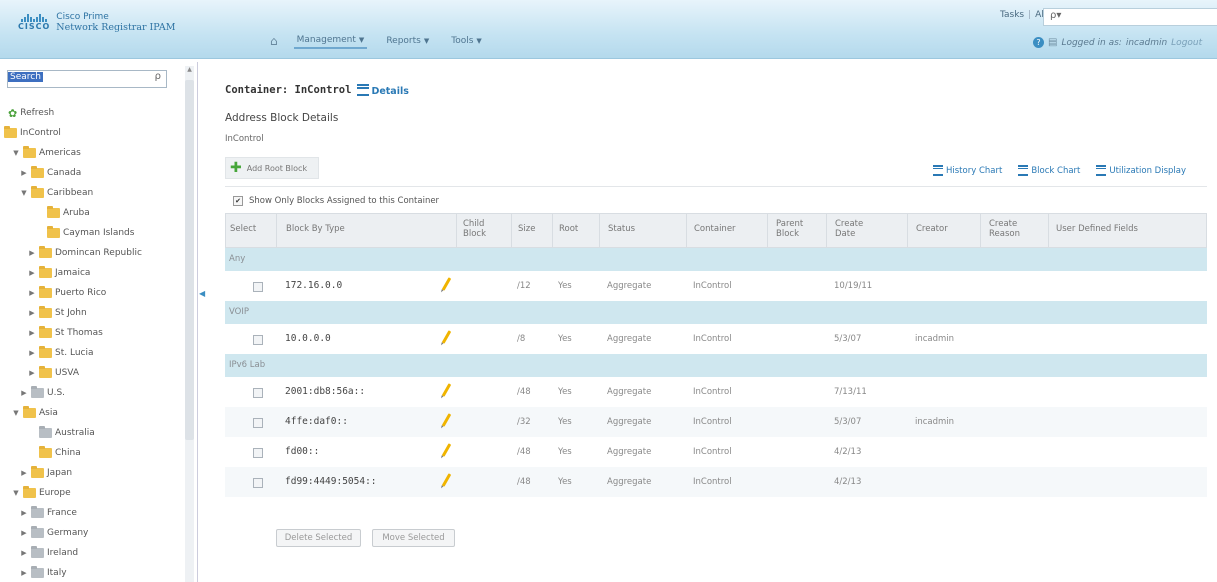 The height and width of the screenshot is (582, 1217). I want to click on help-icon: ?, so click(1038, 42).